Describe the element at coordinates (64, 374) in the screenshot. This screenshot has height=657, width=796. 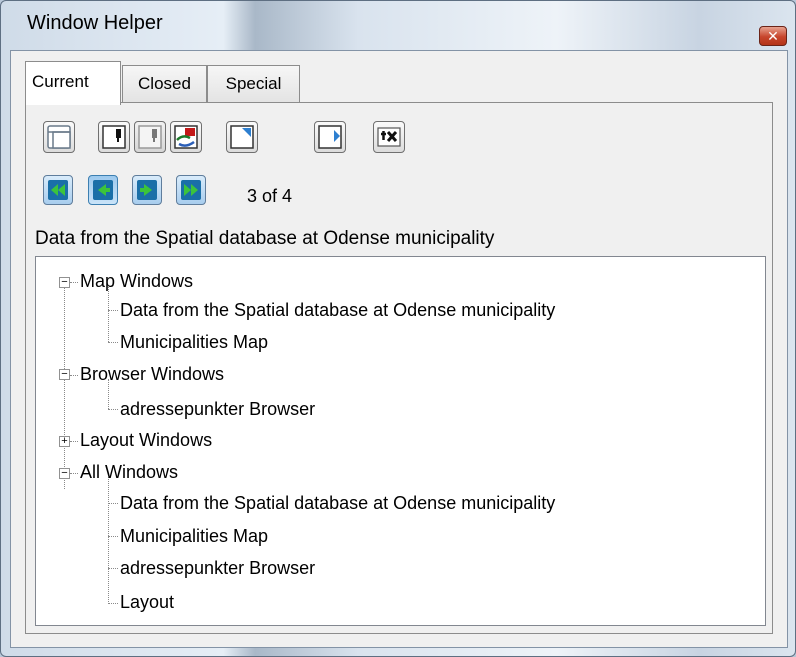
I see `collapse-browser-windows-toggle: −` at that location.